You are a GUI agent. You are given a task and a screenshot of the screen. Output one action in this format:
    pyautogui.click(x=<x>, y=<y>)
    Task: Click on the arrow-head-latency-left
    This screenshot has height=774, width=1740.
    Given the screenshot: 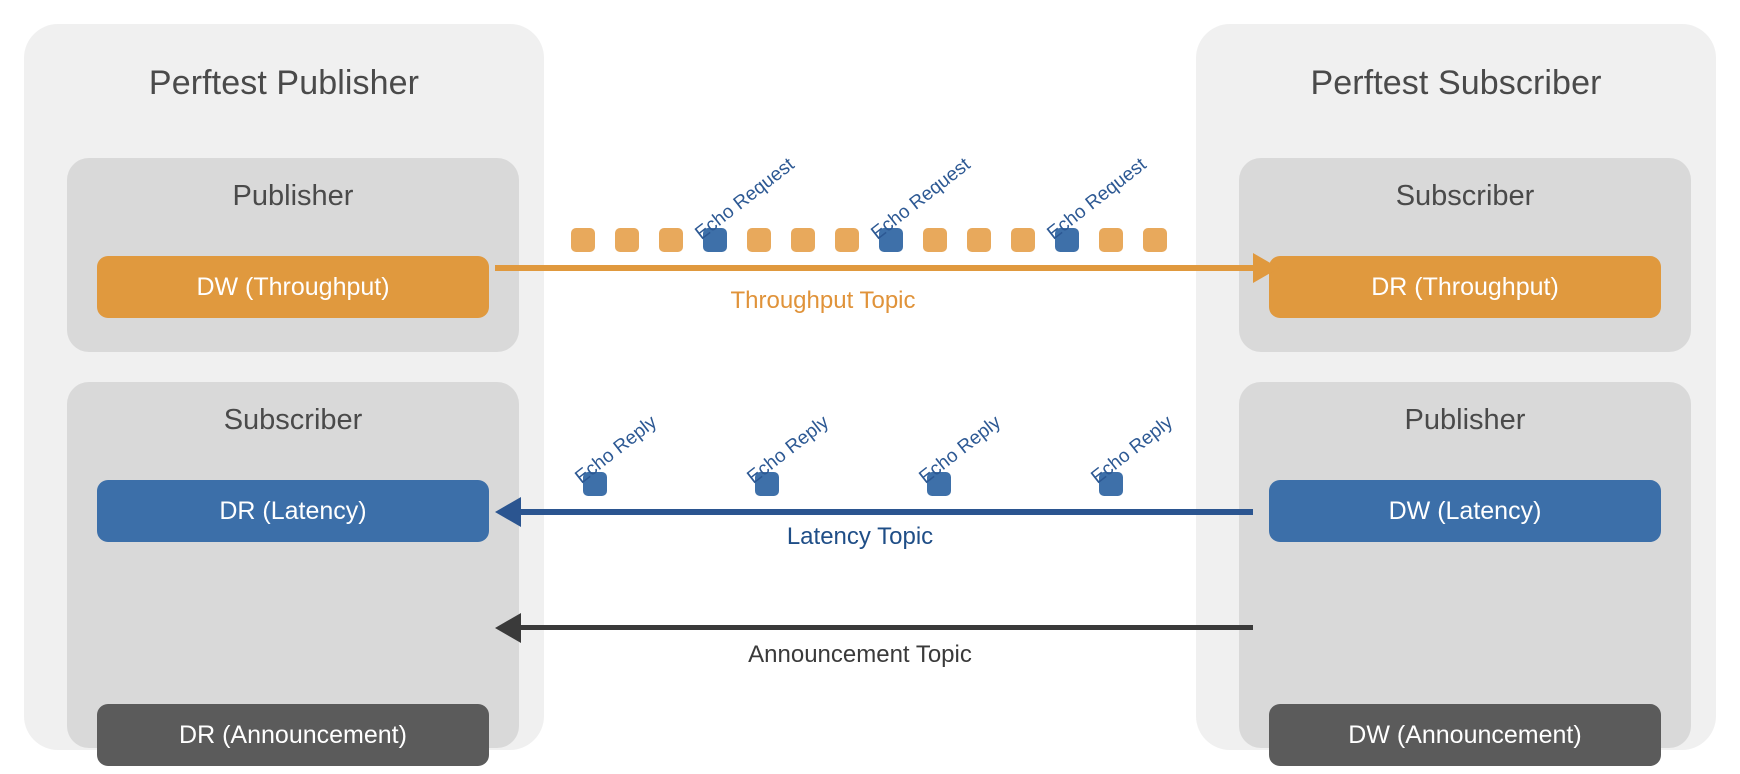 What is the action you would take?
    pyautogui.click(x=508, y=512)
    